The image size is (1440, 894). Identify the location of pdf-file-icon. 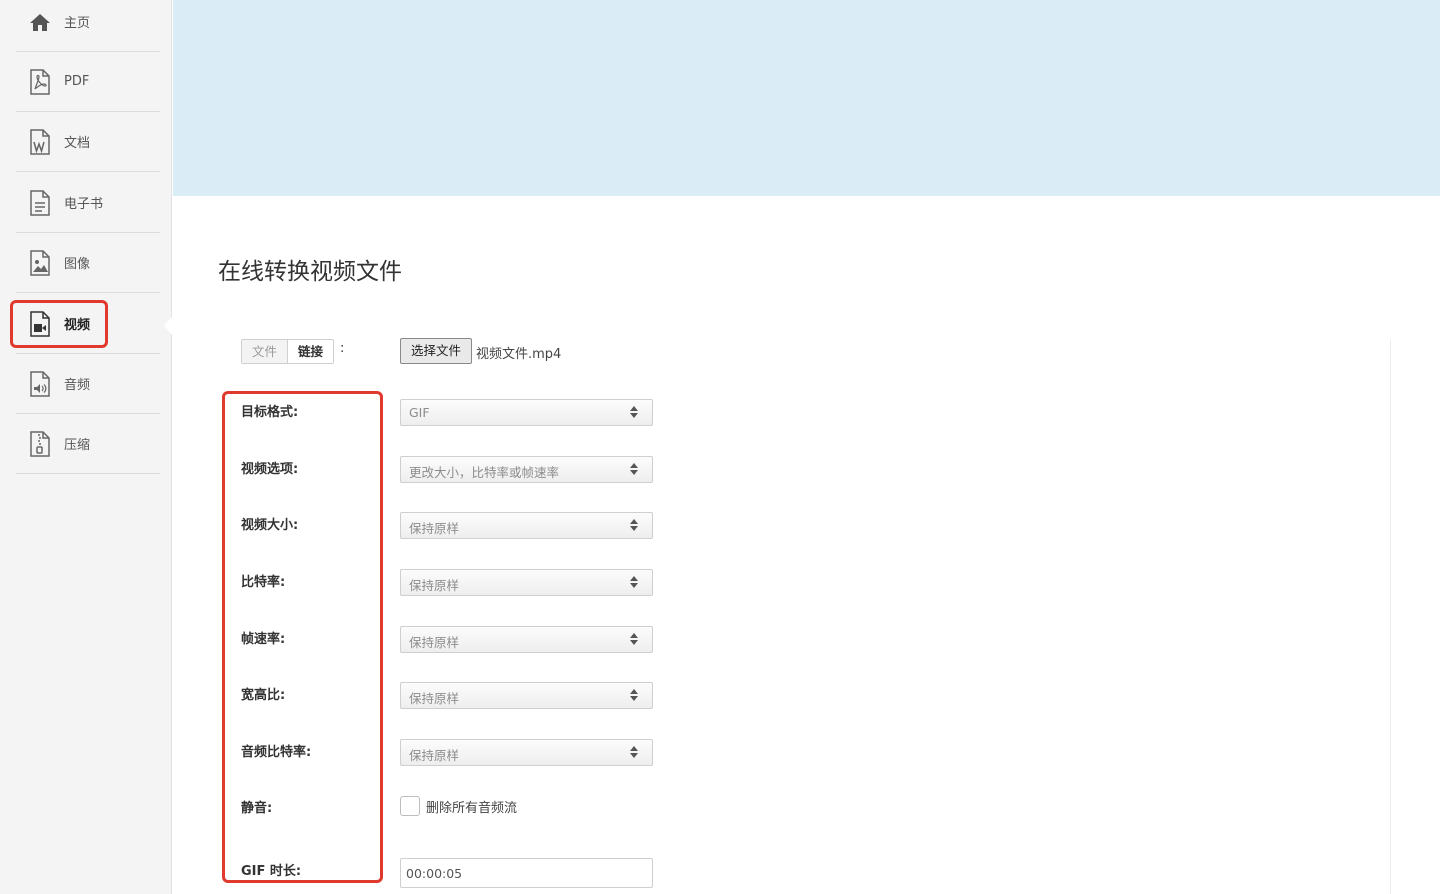
(40, 81).